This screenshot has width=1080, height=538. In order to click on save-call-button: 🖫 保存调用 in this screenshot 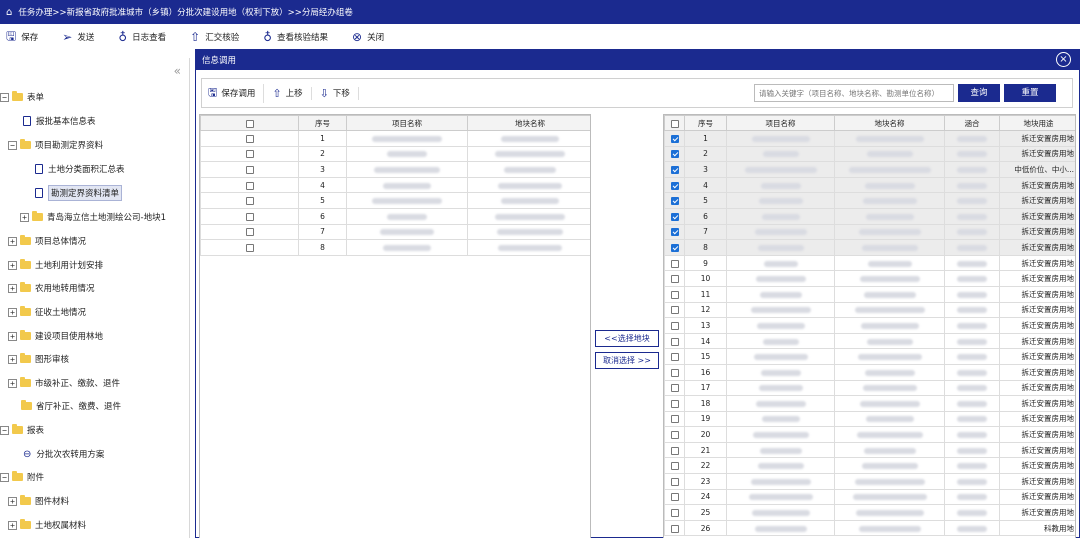, I will do `click(236, 93)`.